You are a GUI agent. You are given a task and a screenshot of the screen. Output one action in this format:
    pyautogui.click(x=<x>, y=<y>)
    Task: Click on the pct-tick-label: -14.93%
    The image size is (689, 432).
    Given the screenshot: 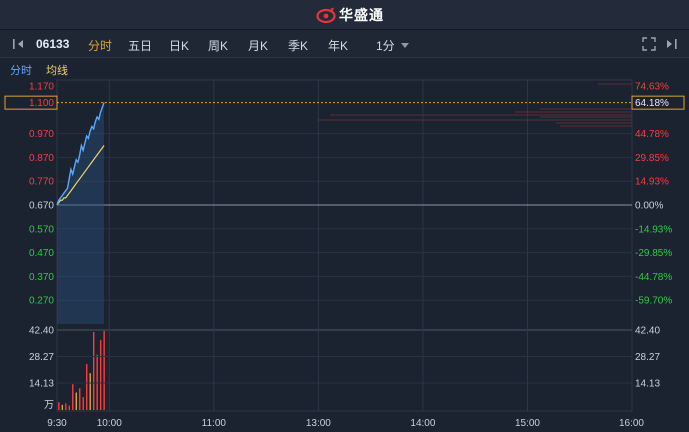 What is the action you would take?
    pyautogui.click(x=653, y=229)
    